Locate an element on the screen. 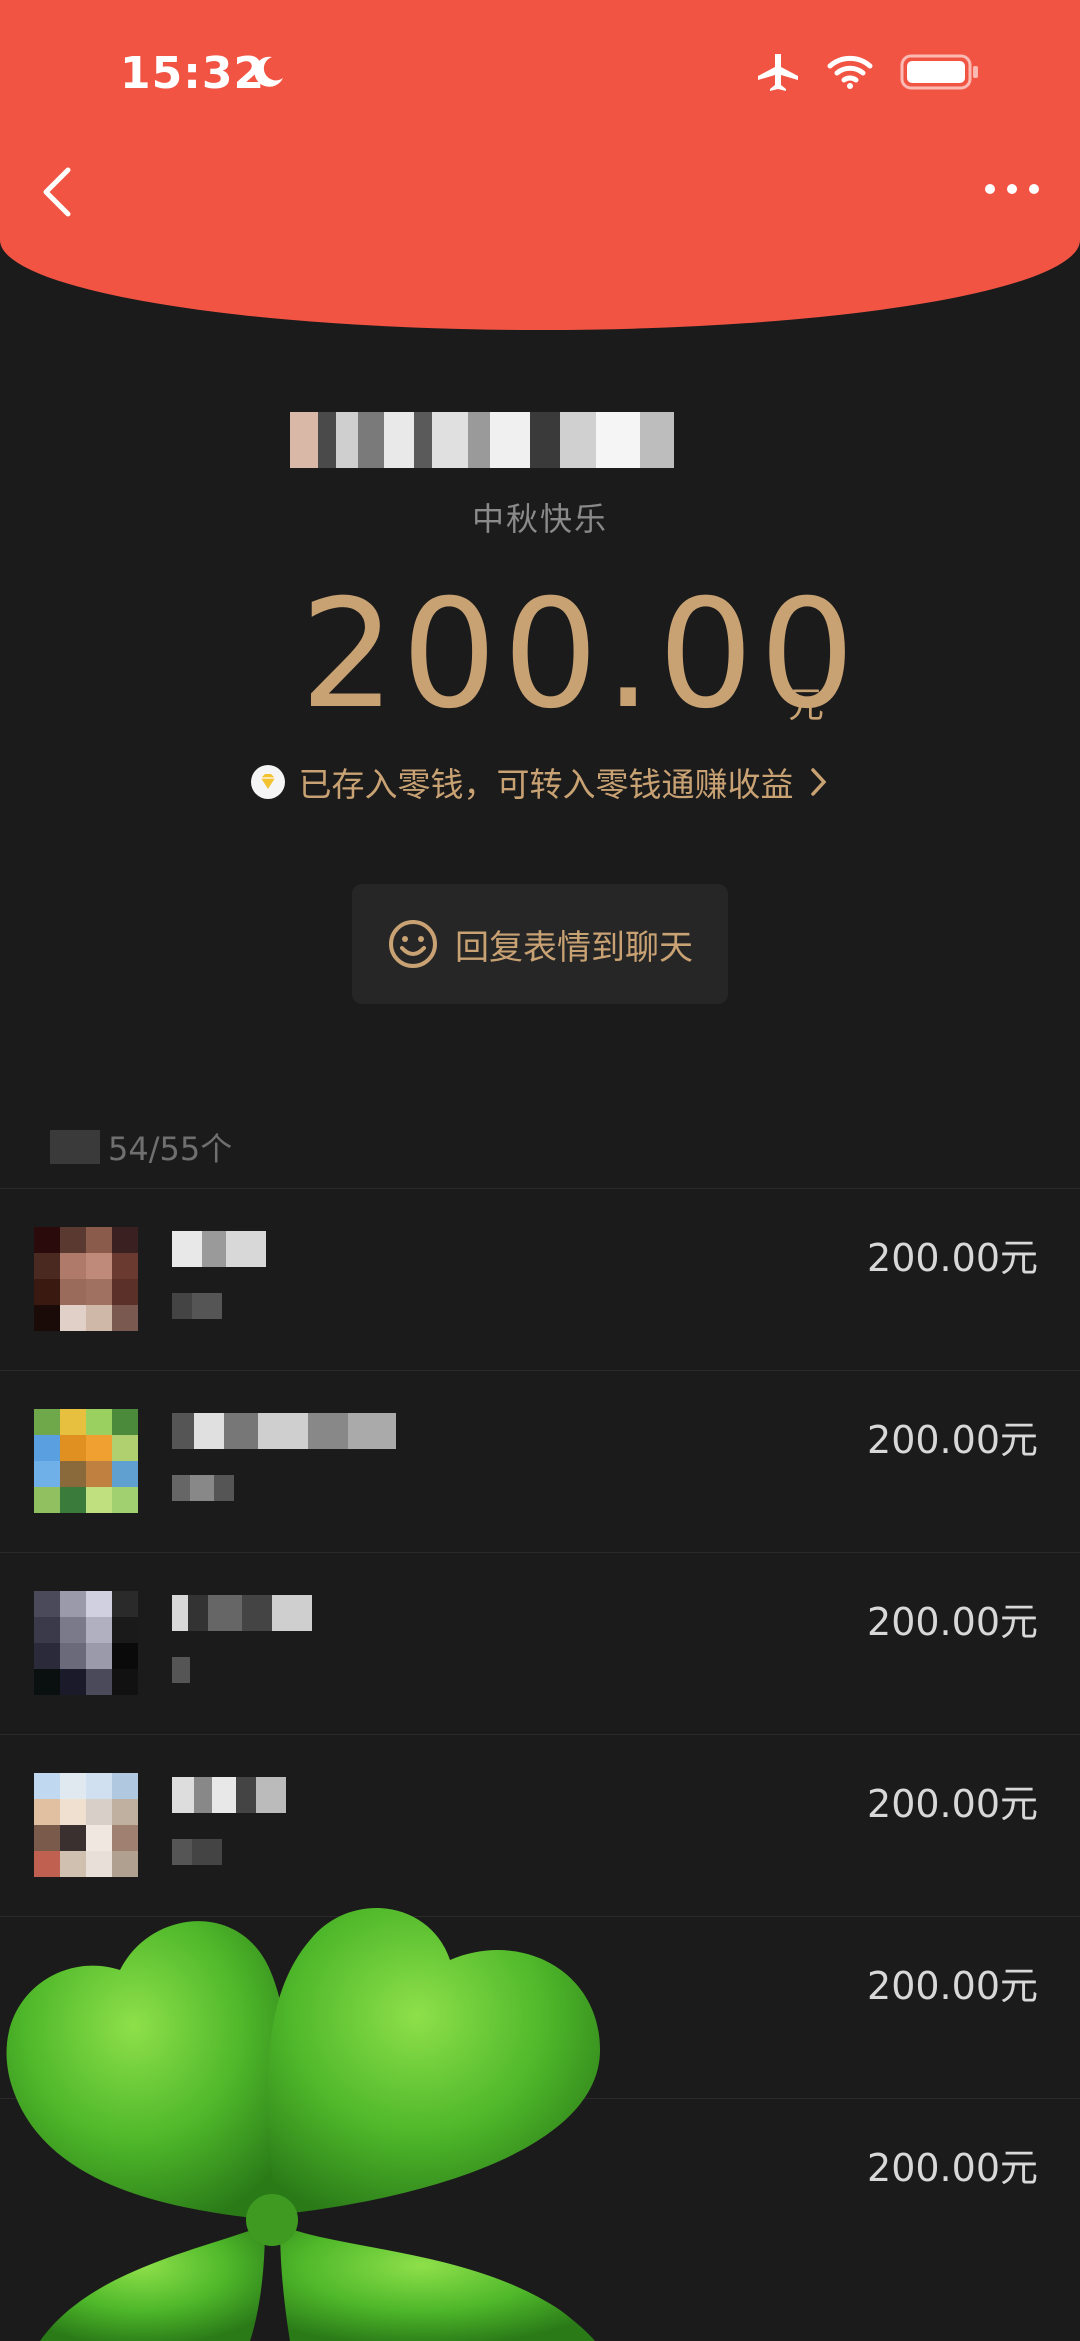 Image resolution: width=1080 pixels, height=2341 pixels. greeting-text: 中秋快乐 is located at coordinates (539, 519).